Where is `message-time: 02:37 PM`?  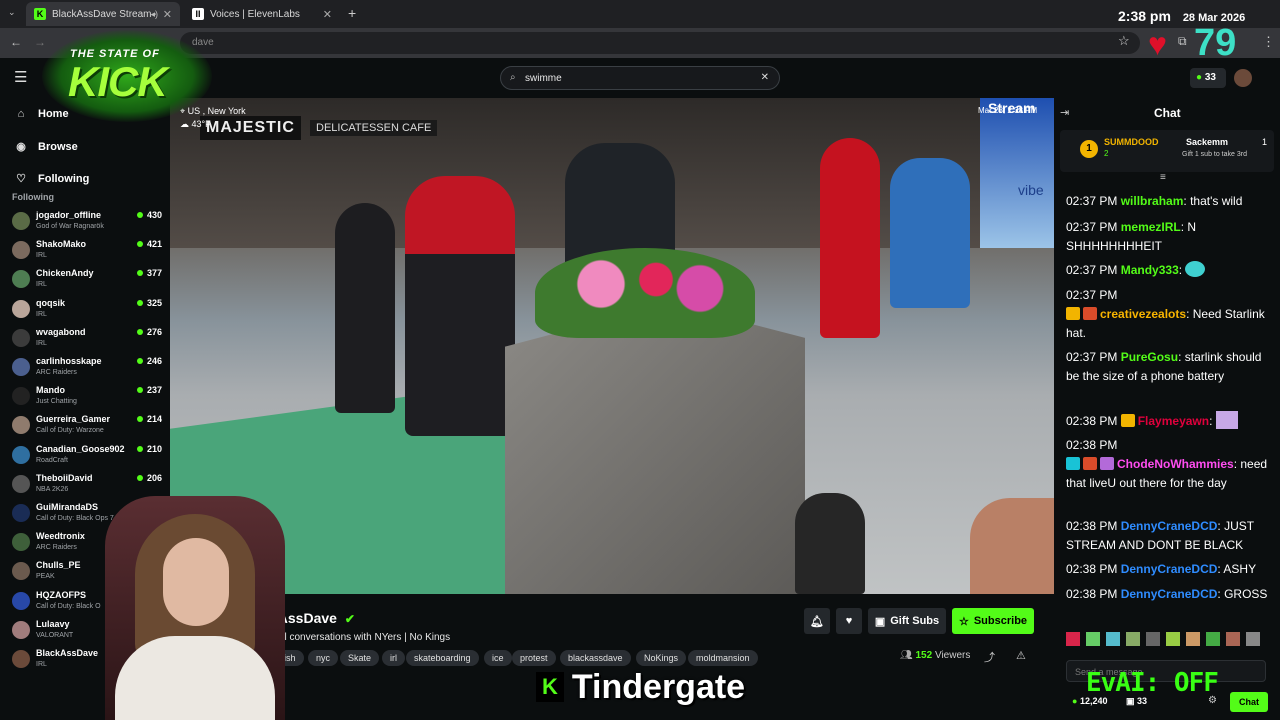
message-time: 02:37 PM is located at coordinates (1092, 357).